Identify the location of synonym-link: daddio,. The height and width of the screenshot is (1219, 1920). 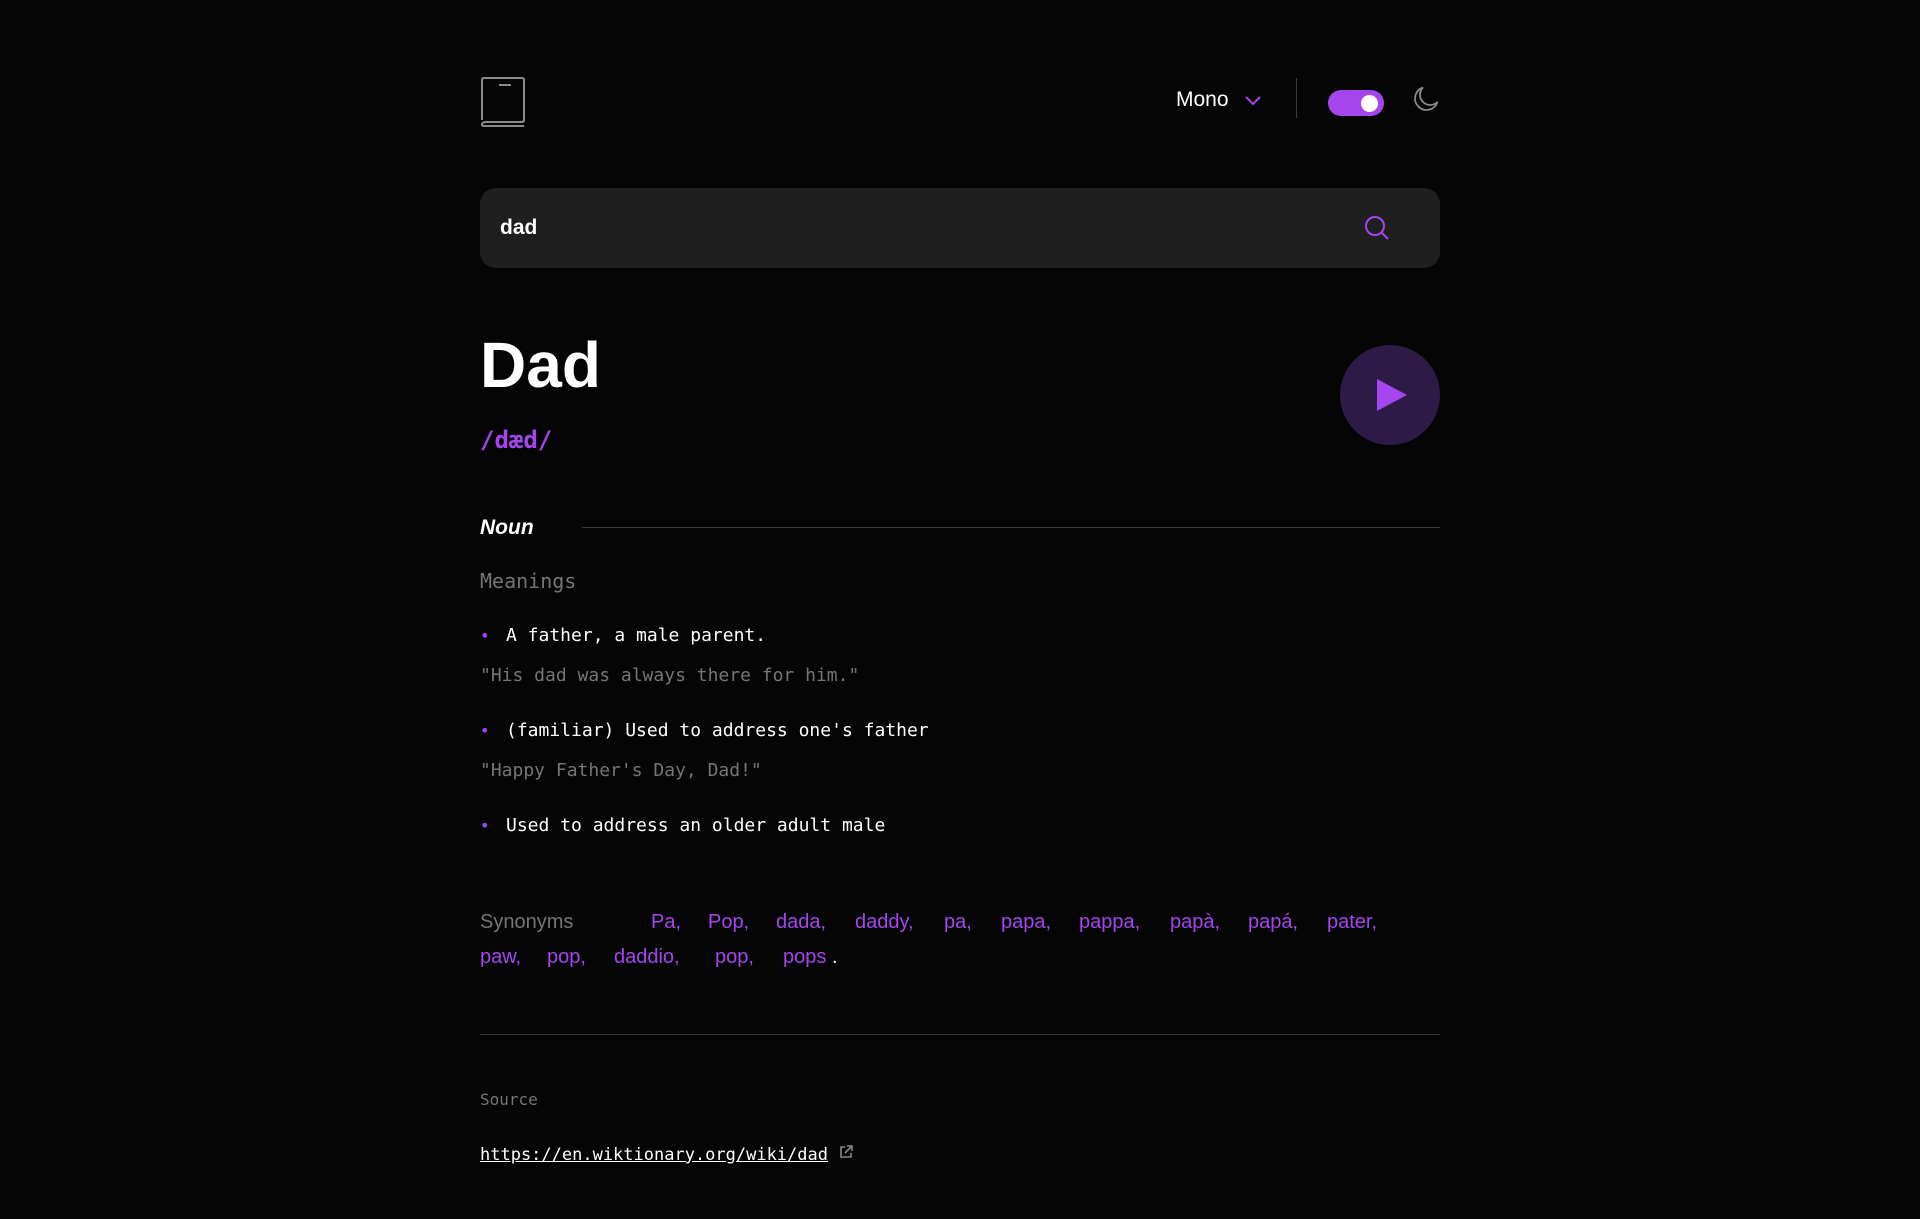
(647, 957).